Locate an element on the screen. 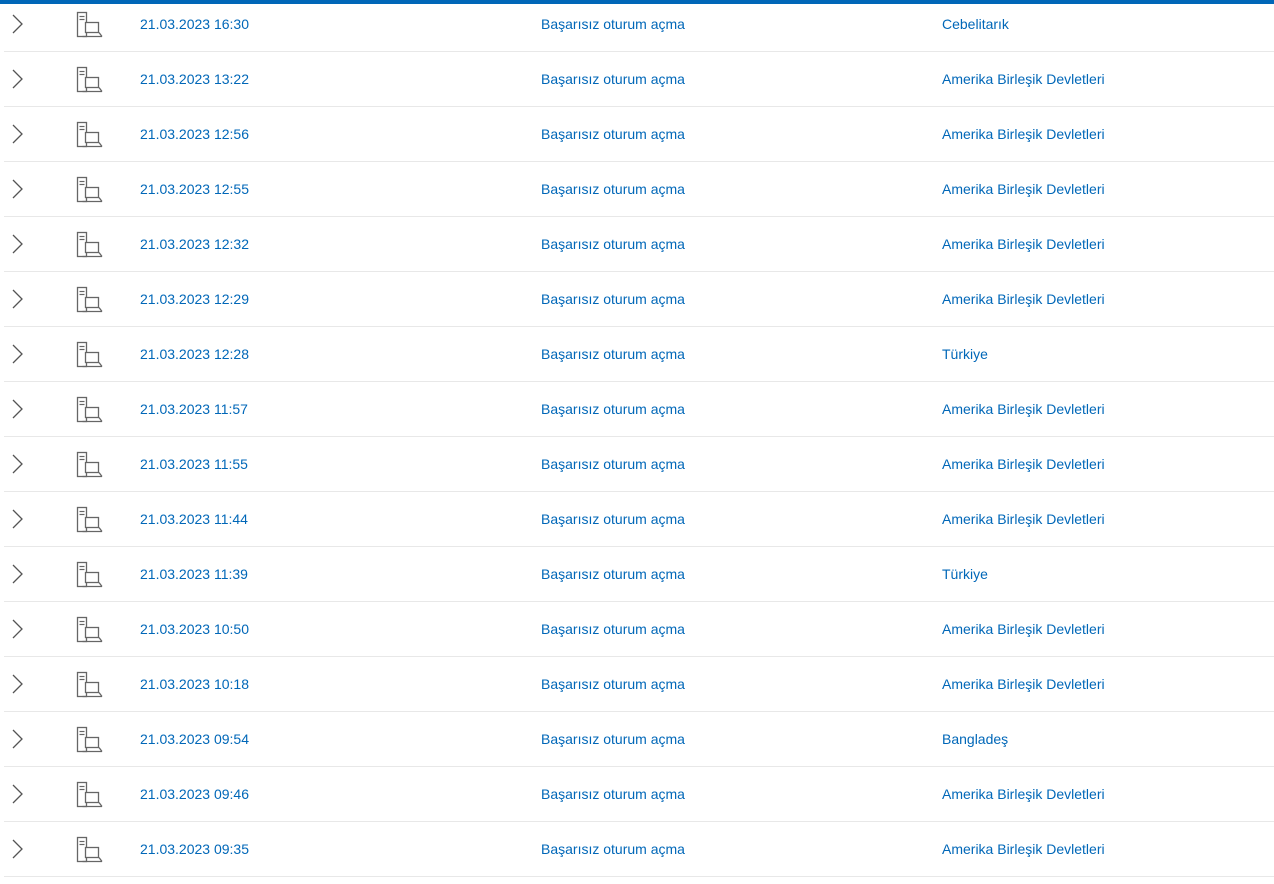 This screenshot has height=884, width=1274. activity-time: 21.03.2023 12:28 is located at coordinates (194, 354).